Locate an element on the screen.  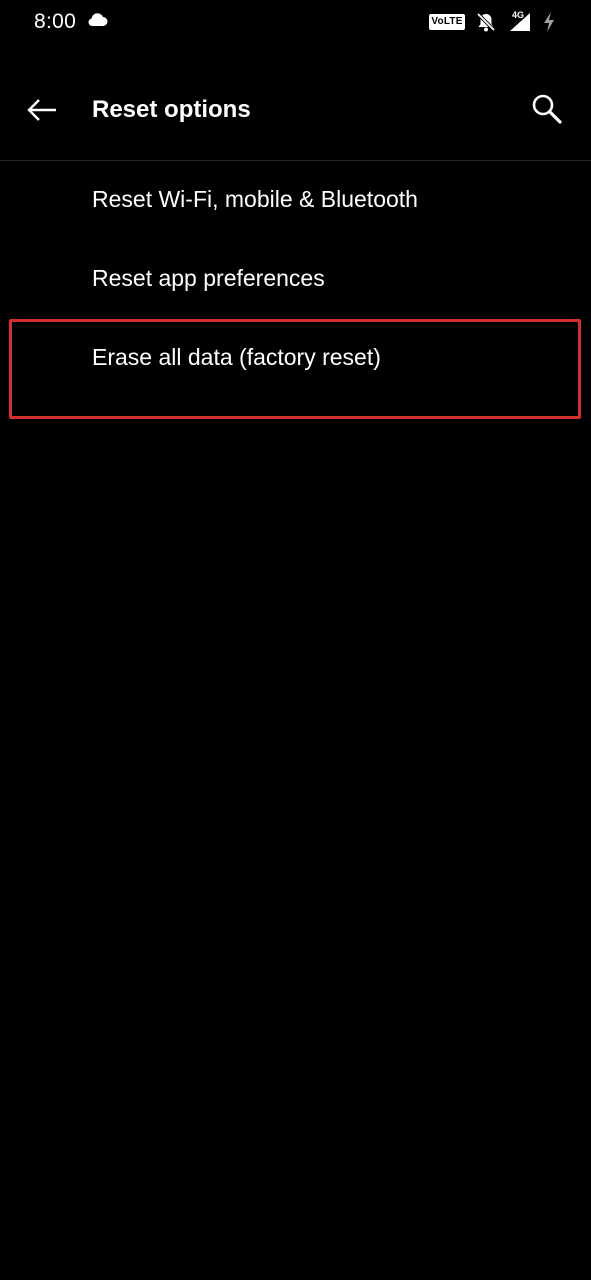
bell-off-icon is located at coordinates (486, 22).